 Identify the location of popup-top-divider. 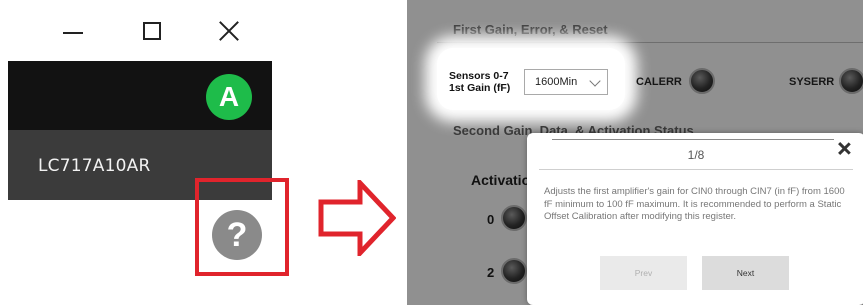
(693, 139).